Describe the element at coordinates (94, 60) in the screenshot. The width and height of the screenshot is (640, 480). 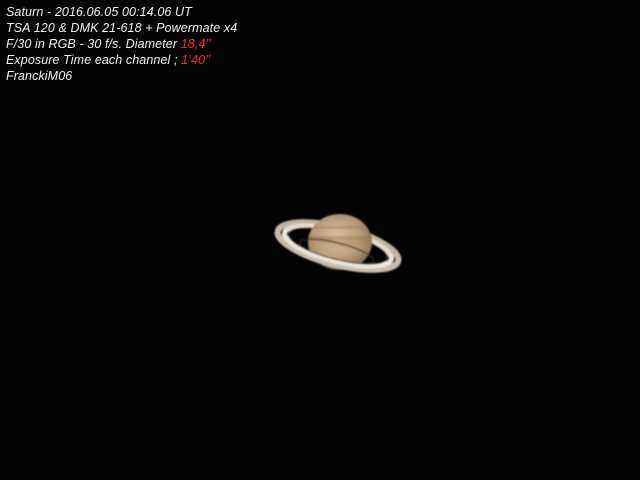
I see `caption-exposure-text: Exposure Time each channel ;` at that location.